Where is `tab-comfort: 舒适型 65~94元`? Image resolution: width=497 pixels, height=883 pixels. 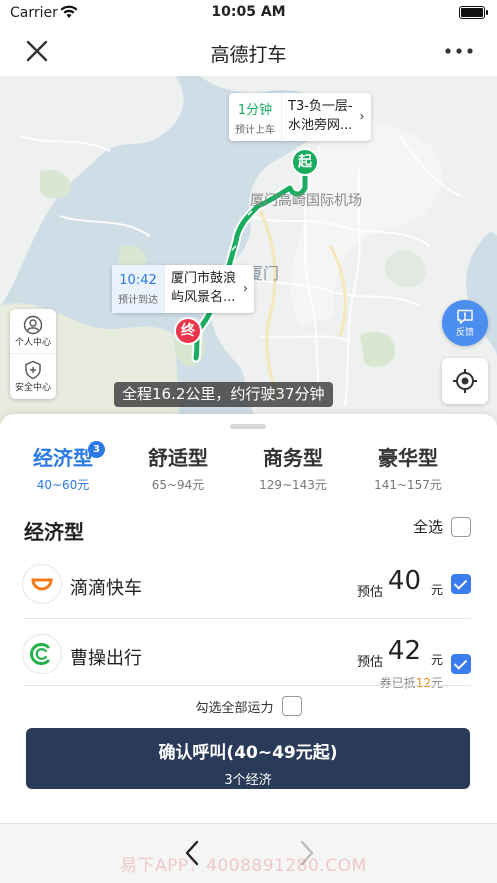 tab-comfort: 舒适型 65~94元 is located at coordinates (178, 467).